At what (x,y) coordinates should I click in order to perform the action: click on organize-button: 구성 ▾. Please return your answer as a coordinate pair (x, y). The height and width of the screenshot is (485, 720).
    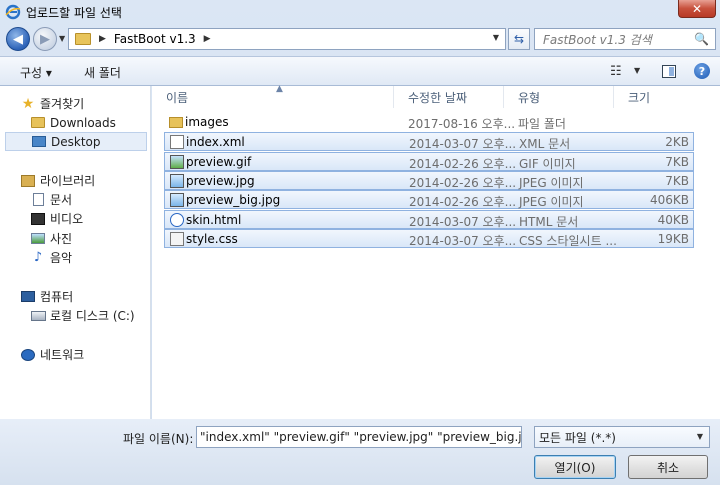
    Looking at the image, I should click on (36, 72).